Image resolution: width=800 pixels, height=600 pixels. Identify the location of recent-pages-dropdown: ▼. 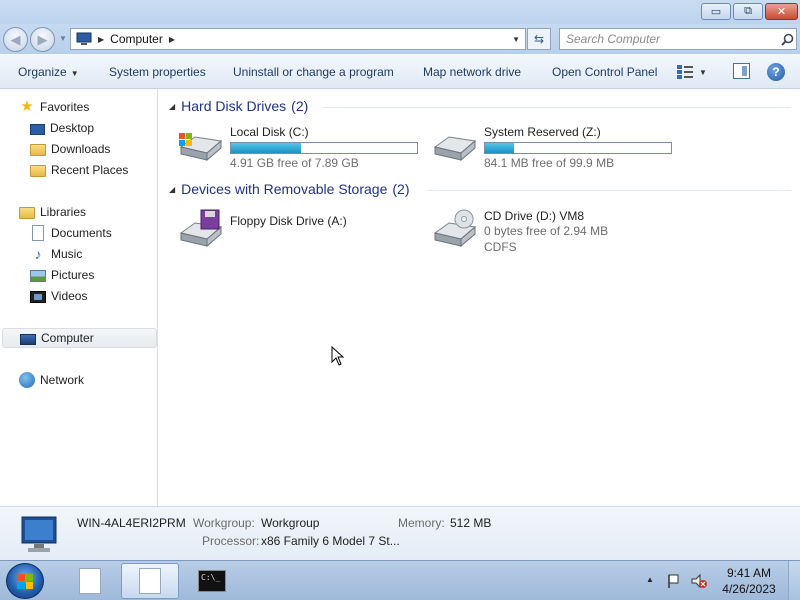
(63, 38).